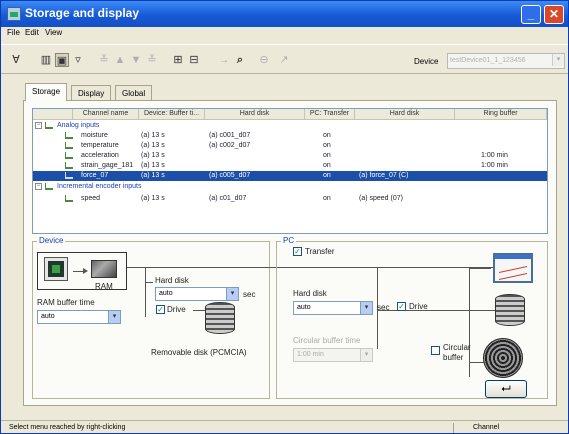 This screenshot has height=434, width=569. What do you see at coordinates (327, 340) in the screenshot?
I see `circular-buffer-time-label: Circular buffer time` at bounding box center [327, 340].